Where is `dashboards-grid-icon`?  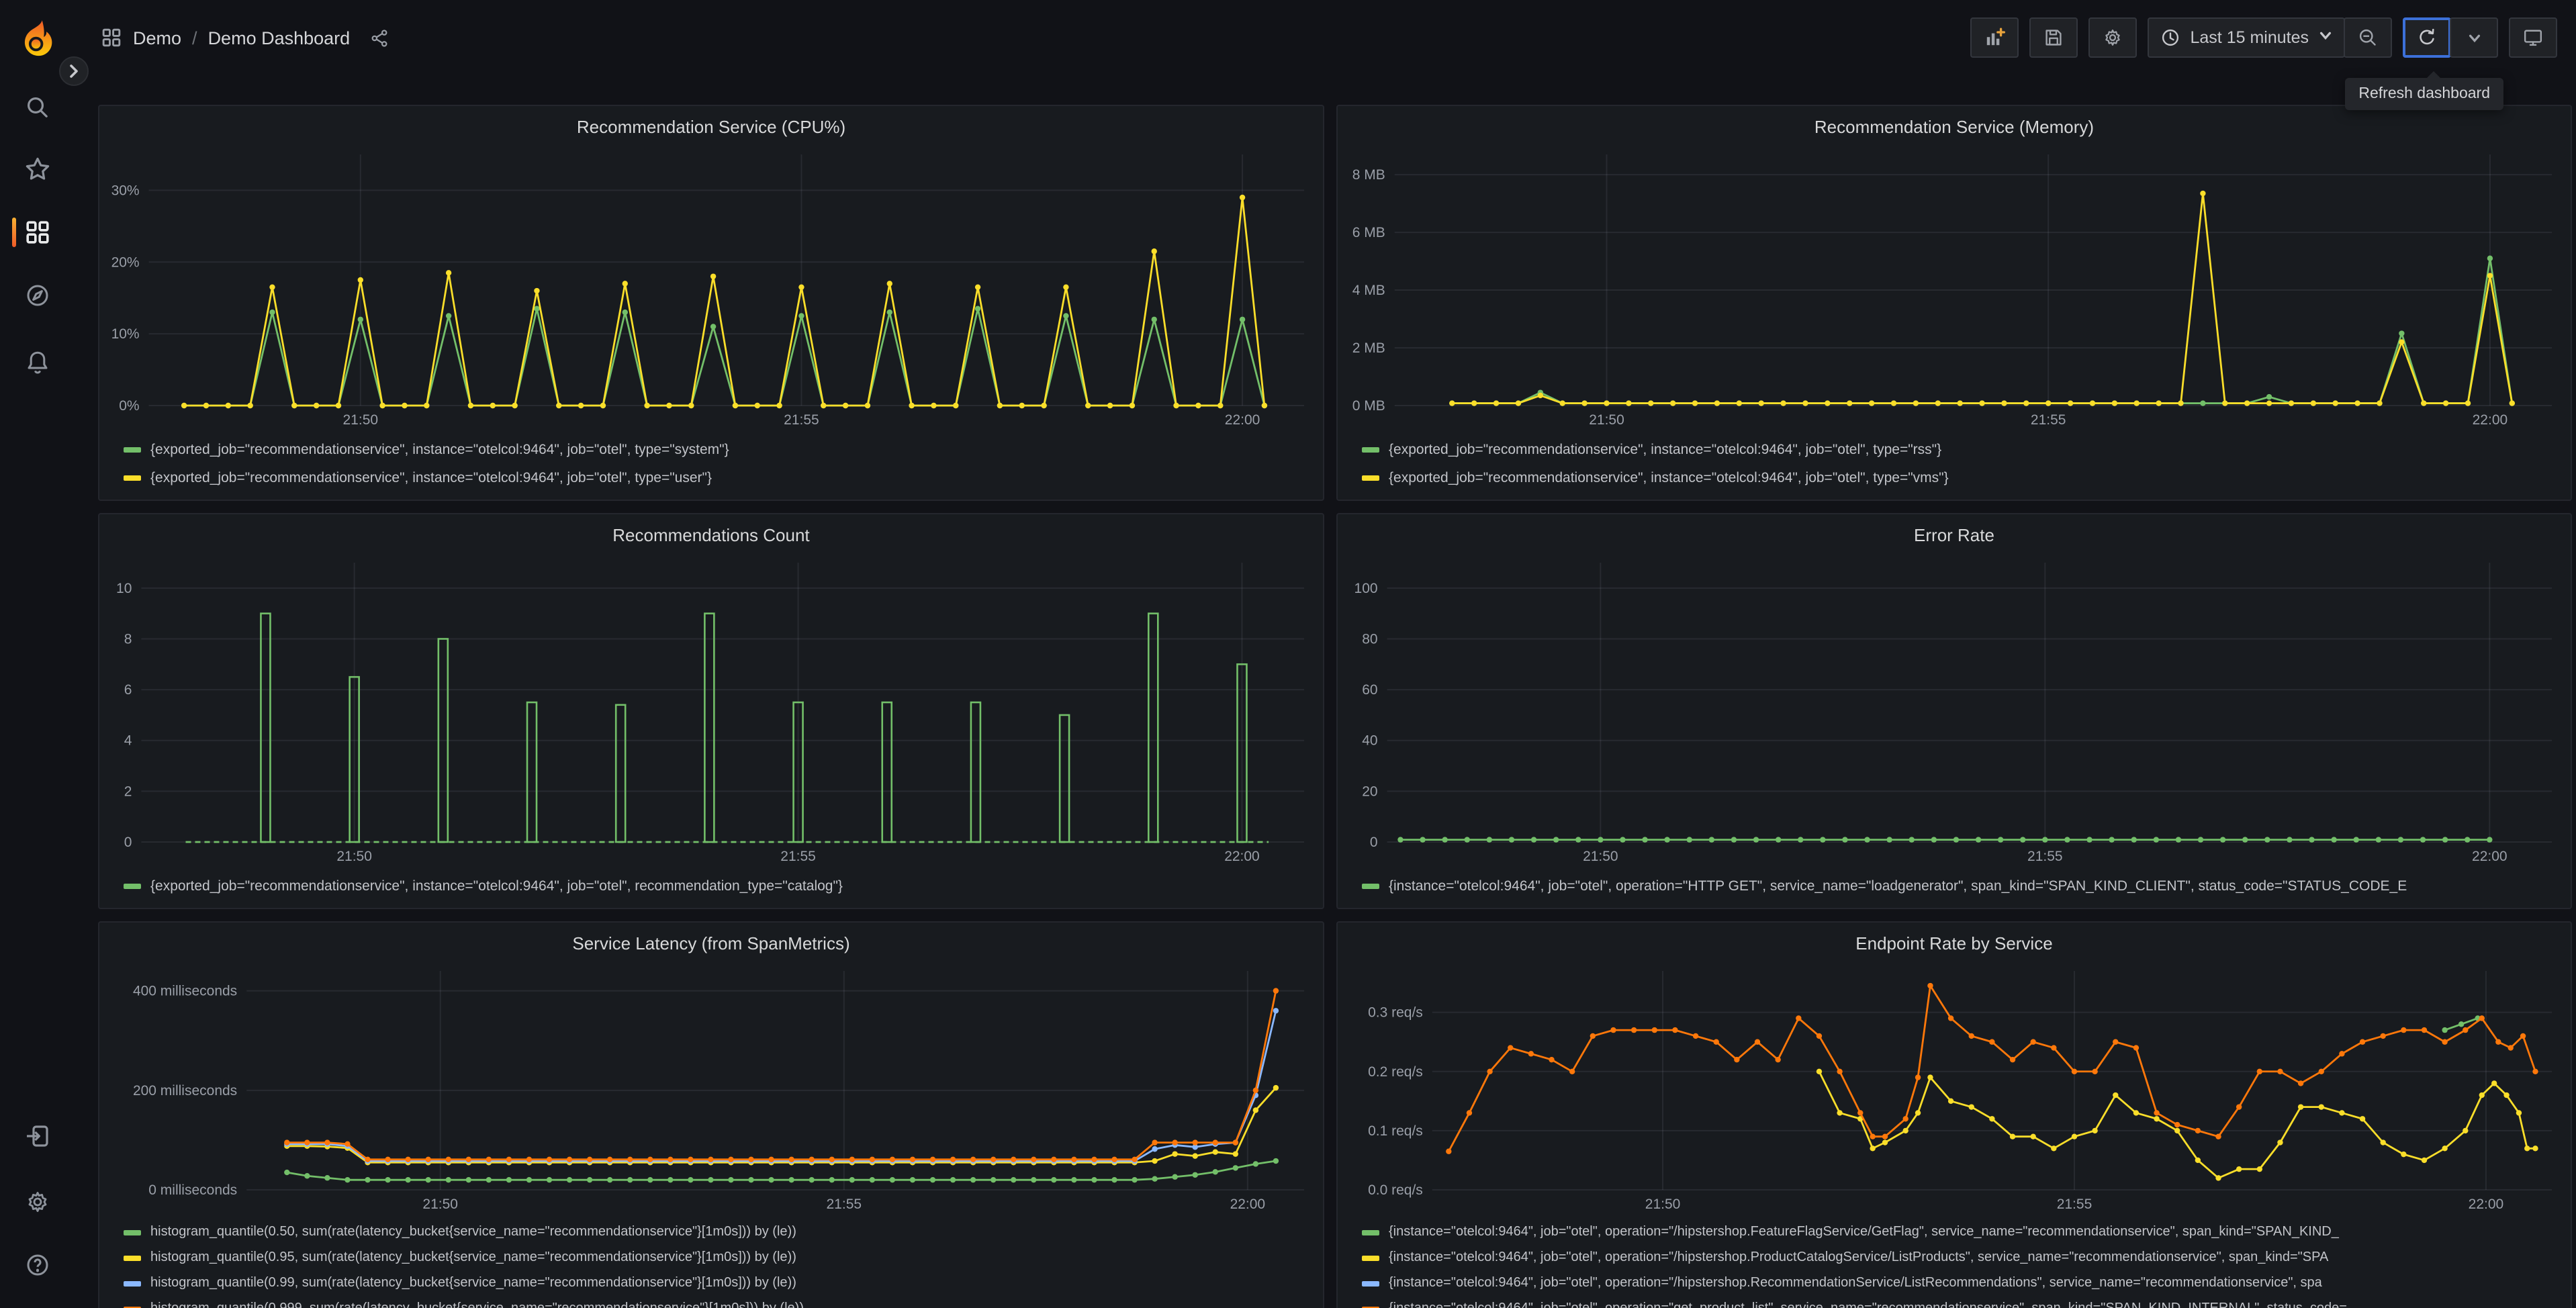
dashboards-grid-icon is located at coordinates (37, 232).